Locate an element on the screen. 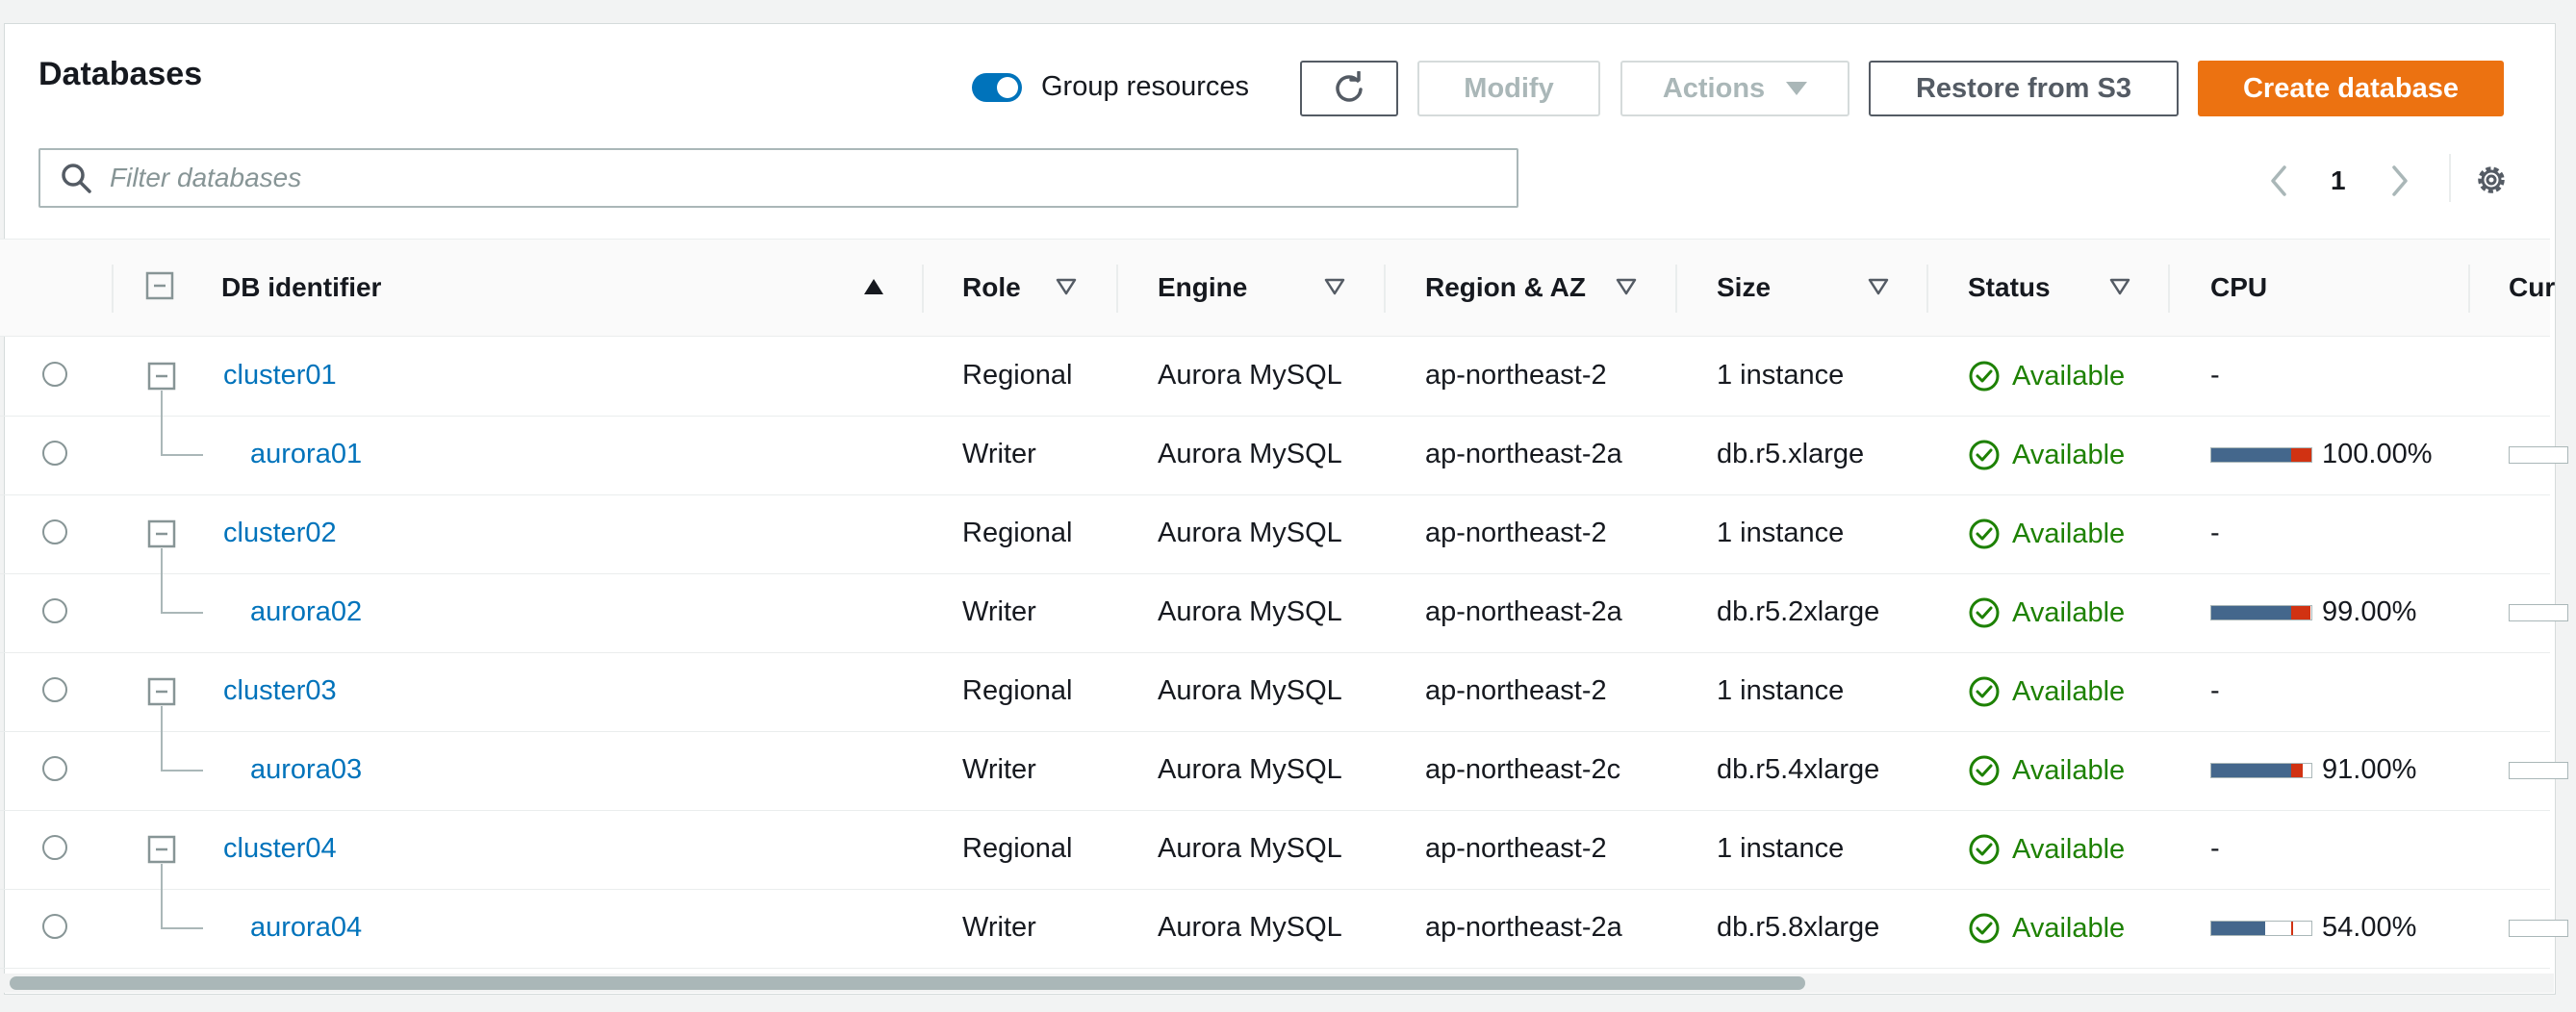 The width and height of the screenshot is (2576, 1012). sort-ascending-icon is located at coordinates (873, 286).